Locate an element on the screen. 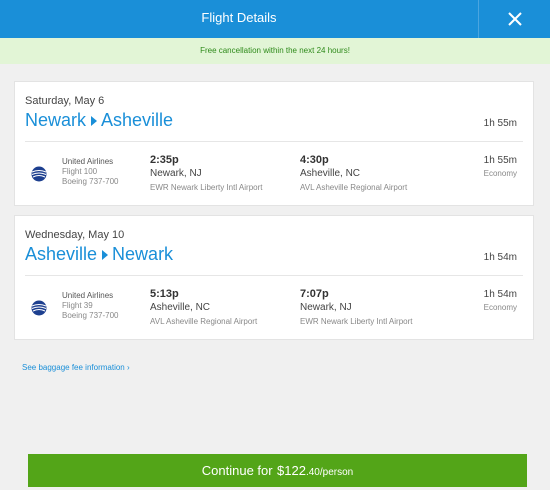 This screenshot has width=550, height=490. close-button is located at coordinates (514, 19).